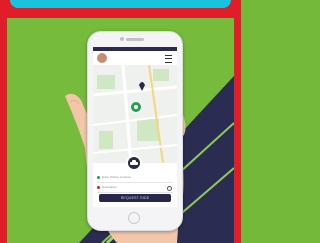 This screenshot has height=243, width=320. I want to click on destination-input: Destination, so click(135, 188).